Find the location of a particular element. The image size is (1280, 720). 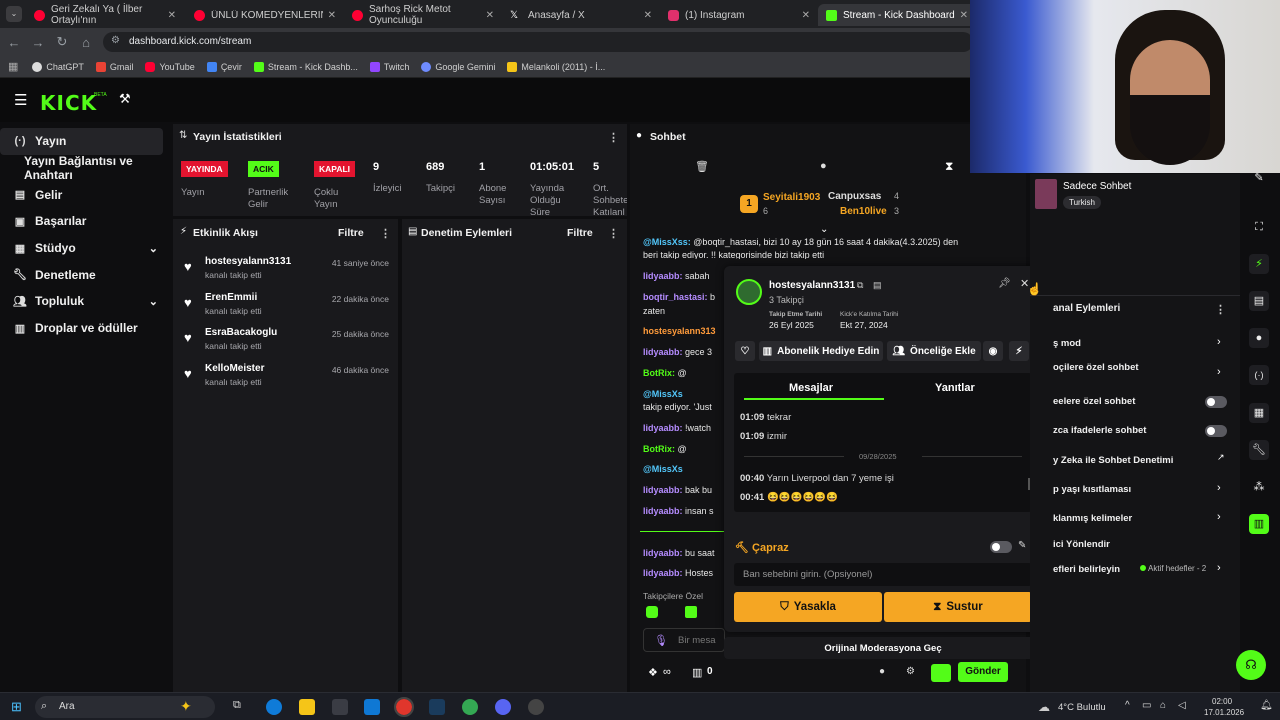

leader-3-name: Ben10live is located at coordinates (863, 211).